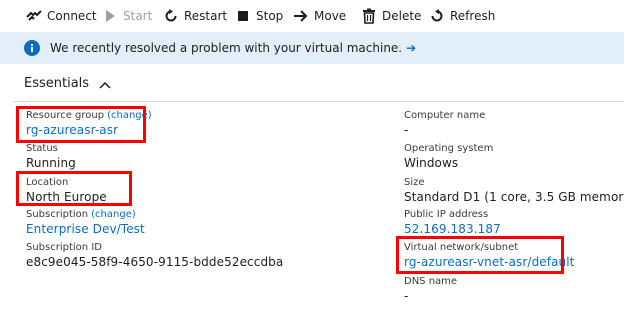 The image size is (624, 309). I want to click on dns-field: DNS name -, so click(430, 290).